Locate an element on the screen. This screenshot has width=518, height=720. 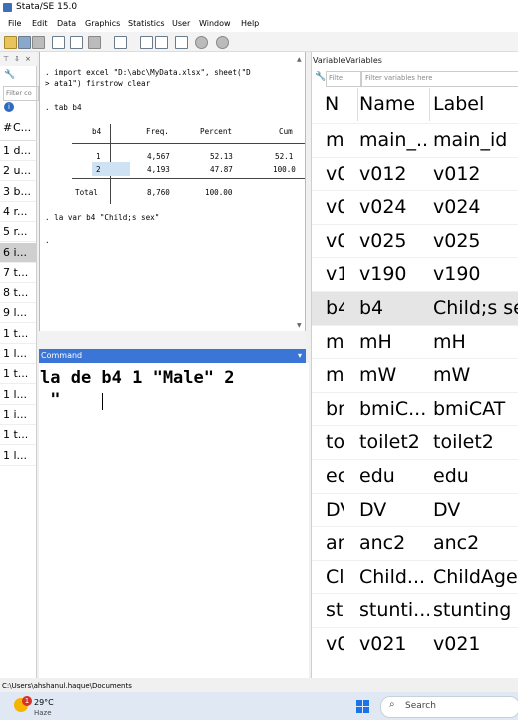
variable-row: Cl Child... ChildAge is located at coordinates (415, 576).